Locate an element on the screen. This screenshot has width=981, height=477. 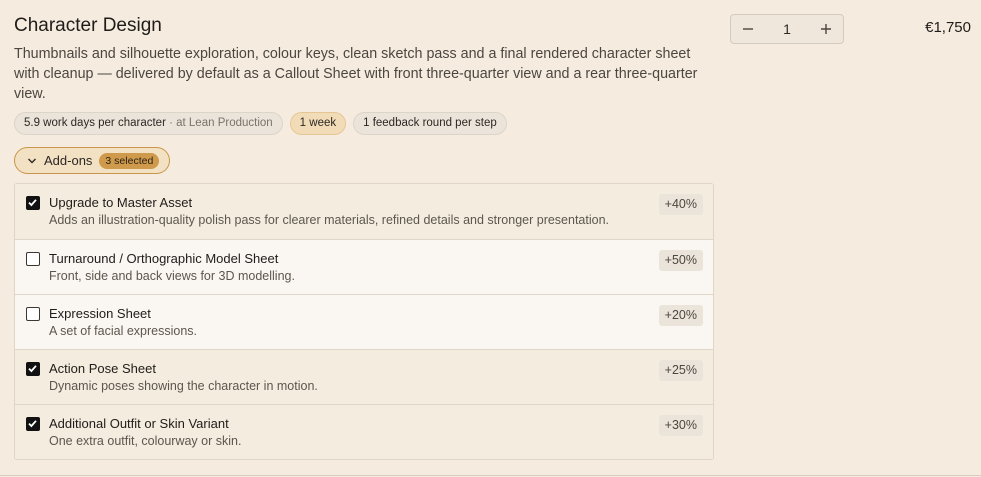
minus-icon is located at coordinates (748, 29).